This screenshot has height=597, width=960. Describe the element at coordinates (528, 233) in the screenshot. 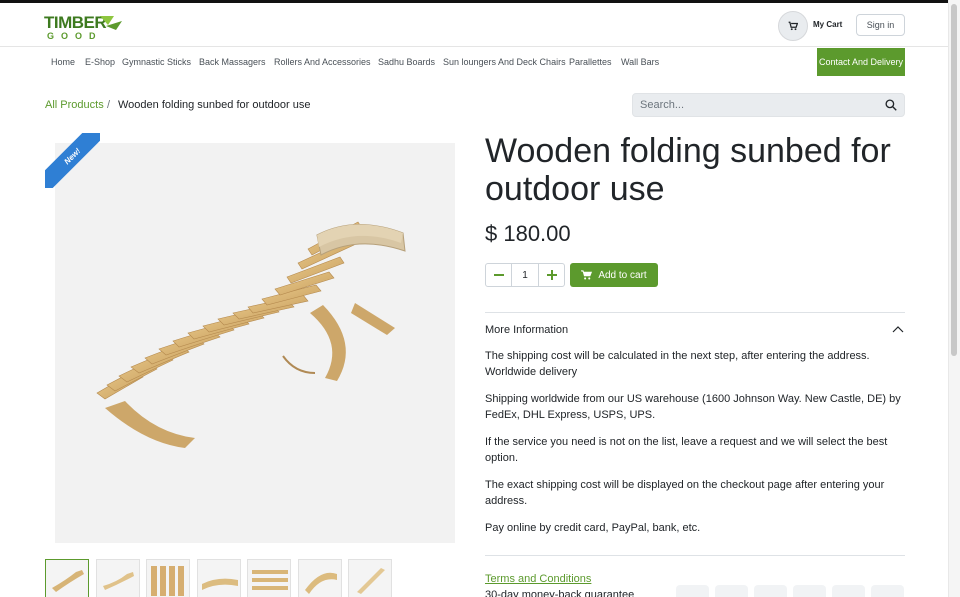

I see `product-price: $ 180.00` at that location.